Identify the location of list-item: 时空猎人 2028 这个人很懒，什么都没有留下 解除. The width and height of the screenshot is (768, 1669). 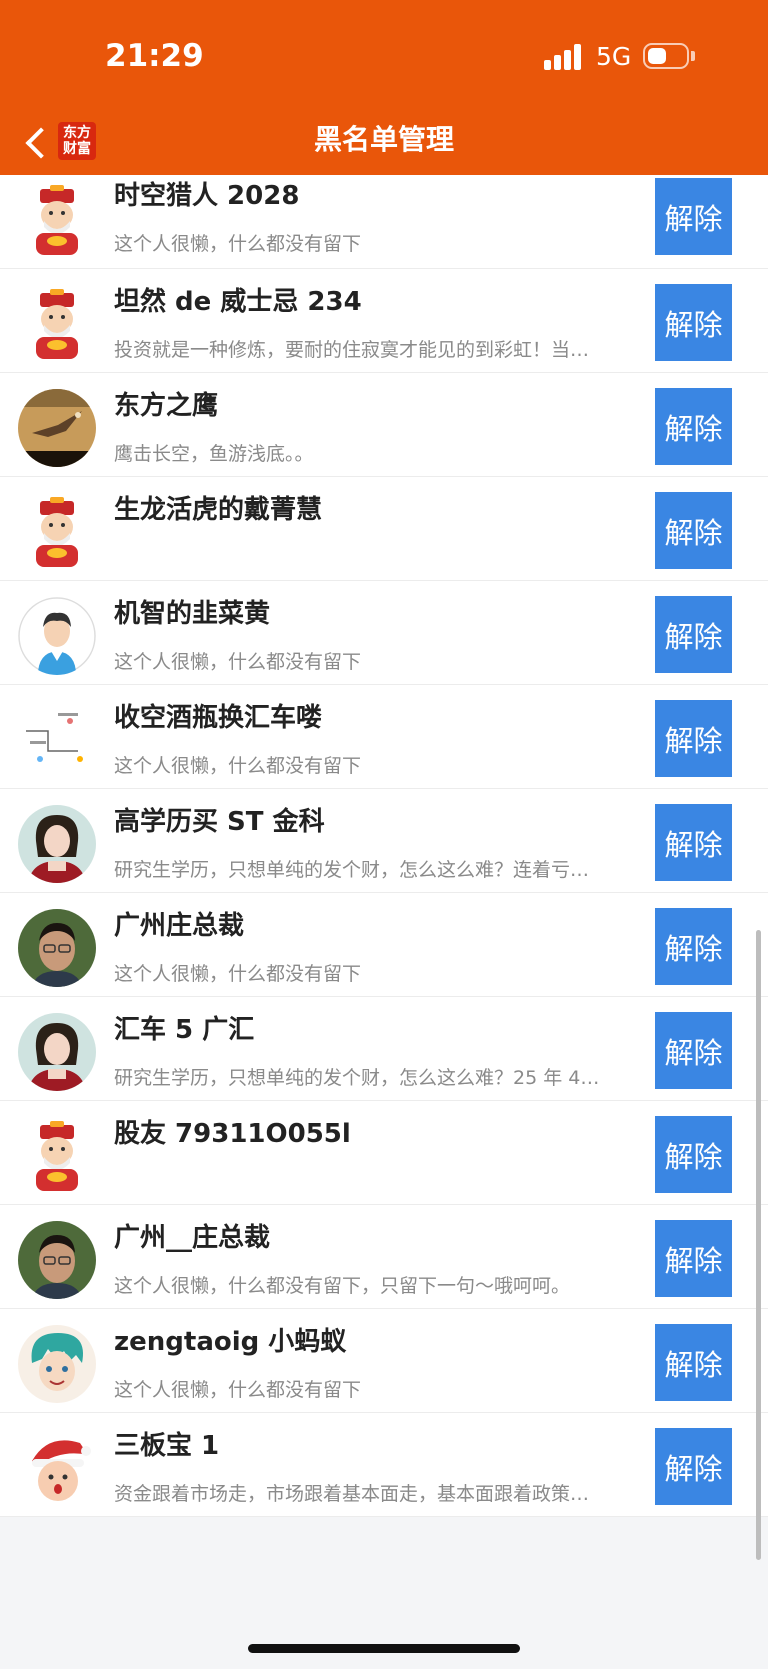
(384, 222).